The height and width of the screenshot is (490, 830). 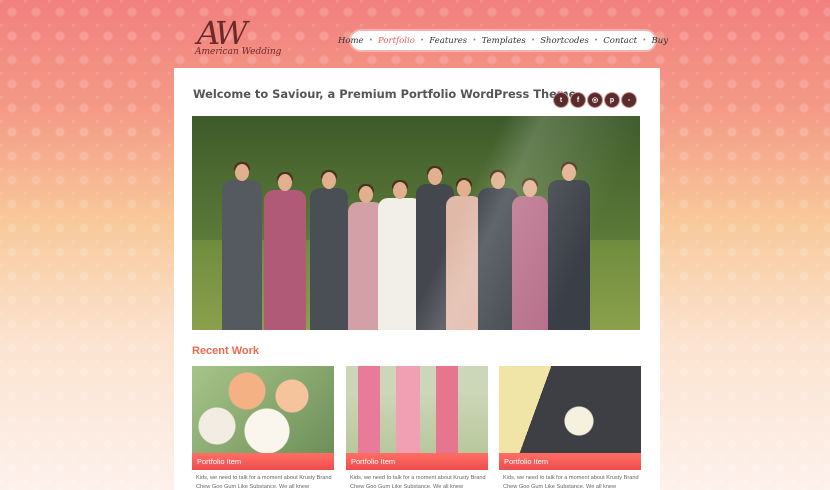 I want to click on logo-name: American Wedding, so click(x=238, y=52).